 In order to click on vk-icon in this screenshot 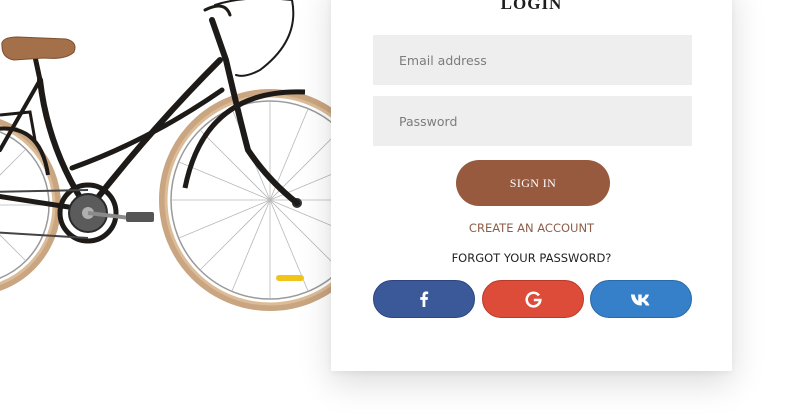, I will do `click(640, 299)`.